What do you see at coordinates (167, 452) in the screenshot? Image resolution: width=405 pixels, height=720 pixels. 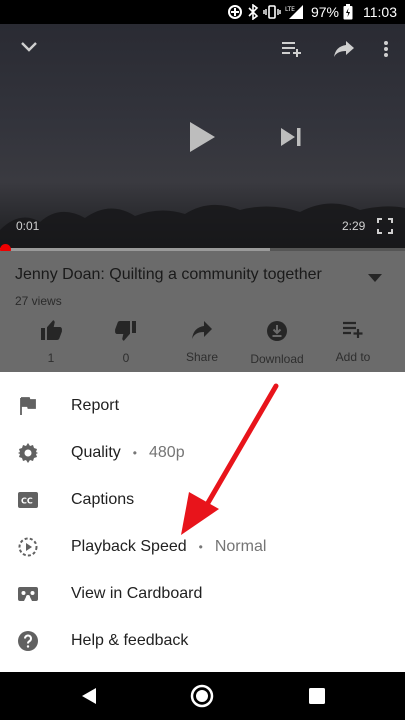 I see `quality-value: 480p` at bounding box center [167, 452].